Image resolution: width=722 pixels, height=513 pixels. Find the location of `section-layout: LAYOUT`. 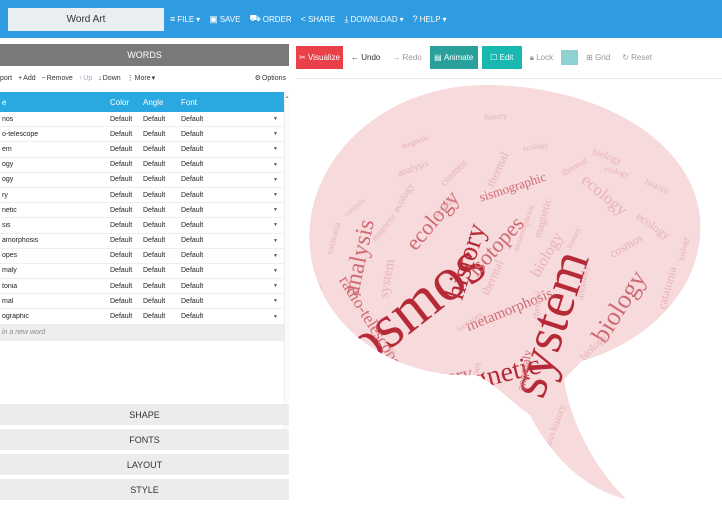

section-layout: LAYOUT is located at coordinates (144, 464).